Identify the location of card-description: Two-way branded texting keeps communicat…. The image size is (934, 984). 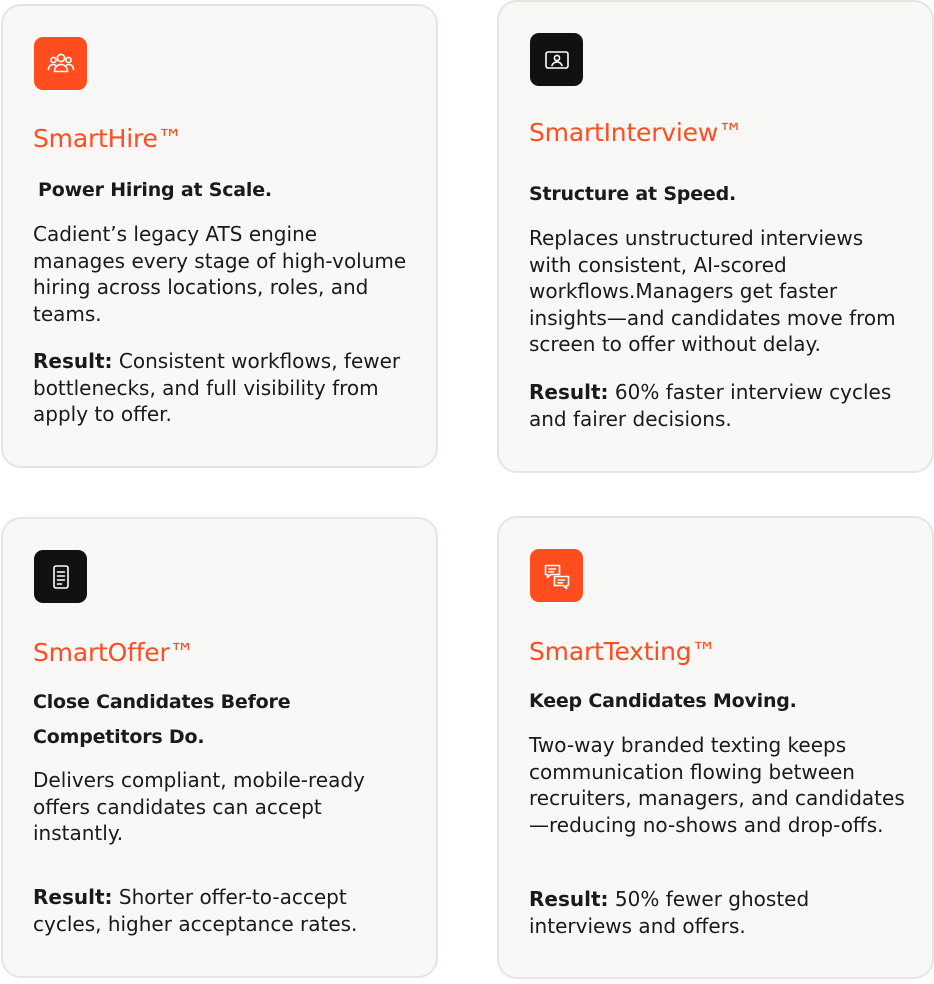
(717, 785).